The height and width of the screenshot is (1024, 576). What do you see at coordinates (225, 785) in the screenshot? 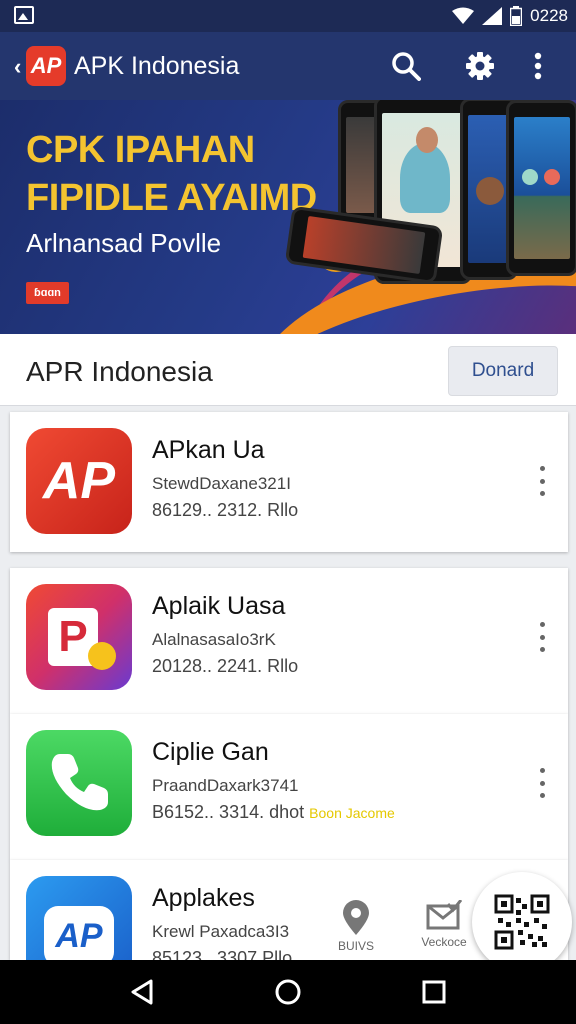
I see `app-package: PraandDaxark3741` at bounding box center [225, 785].